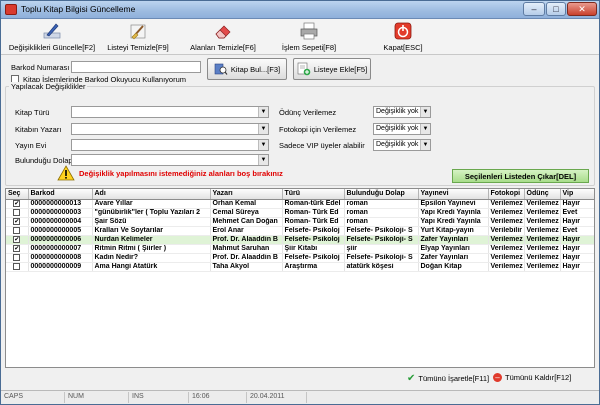 Image resolution: width=600 pixels, height=405 pixels. What do you see at coordinates (506, 240) in the screenshot?
I see `cell-copy: Verilemez` at bounding box center [506, 240].